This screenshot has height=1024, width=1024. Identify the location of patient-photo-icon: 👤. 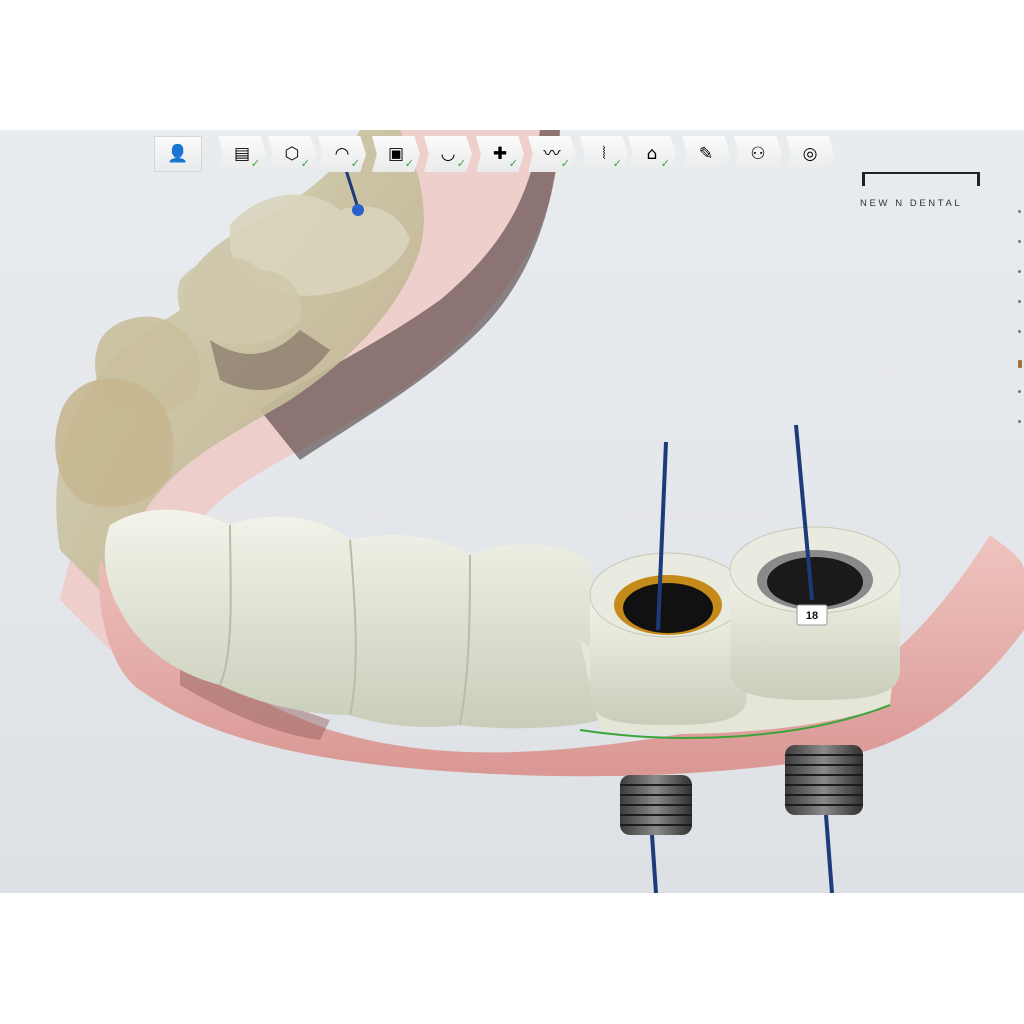
(178, 153).